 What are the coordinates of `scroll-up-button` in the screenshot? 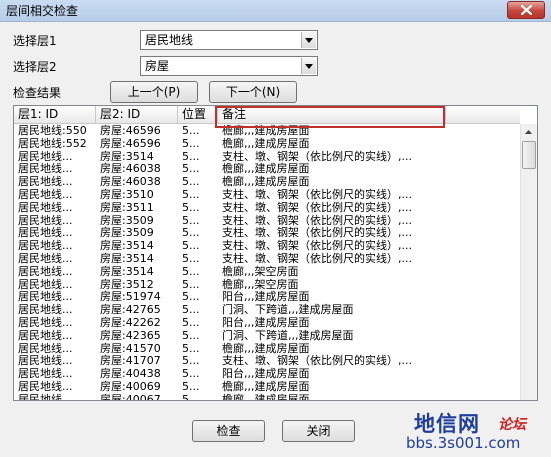 It's located at (529, 132).